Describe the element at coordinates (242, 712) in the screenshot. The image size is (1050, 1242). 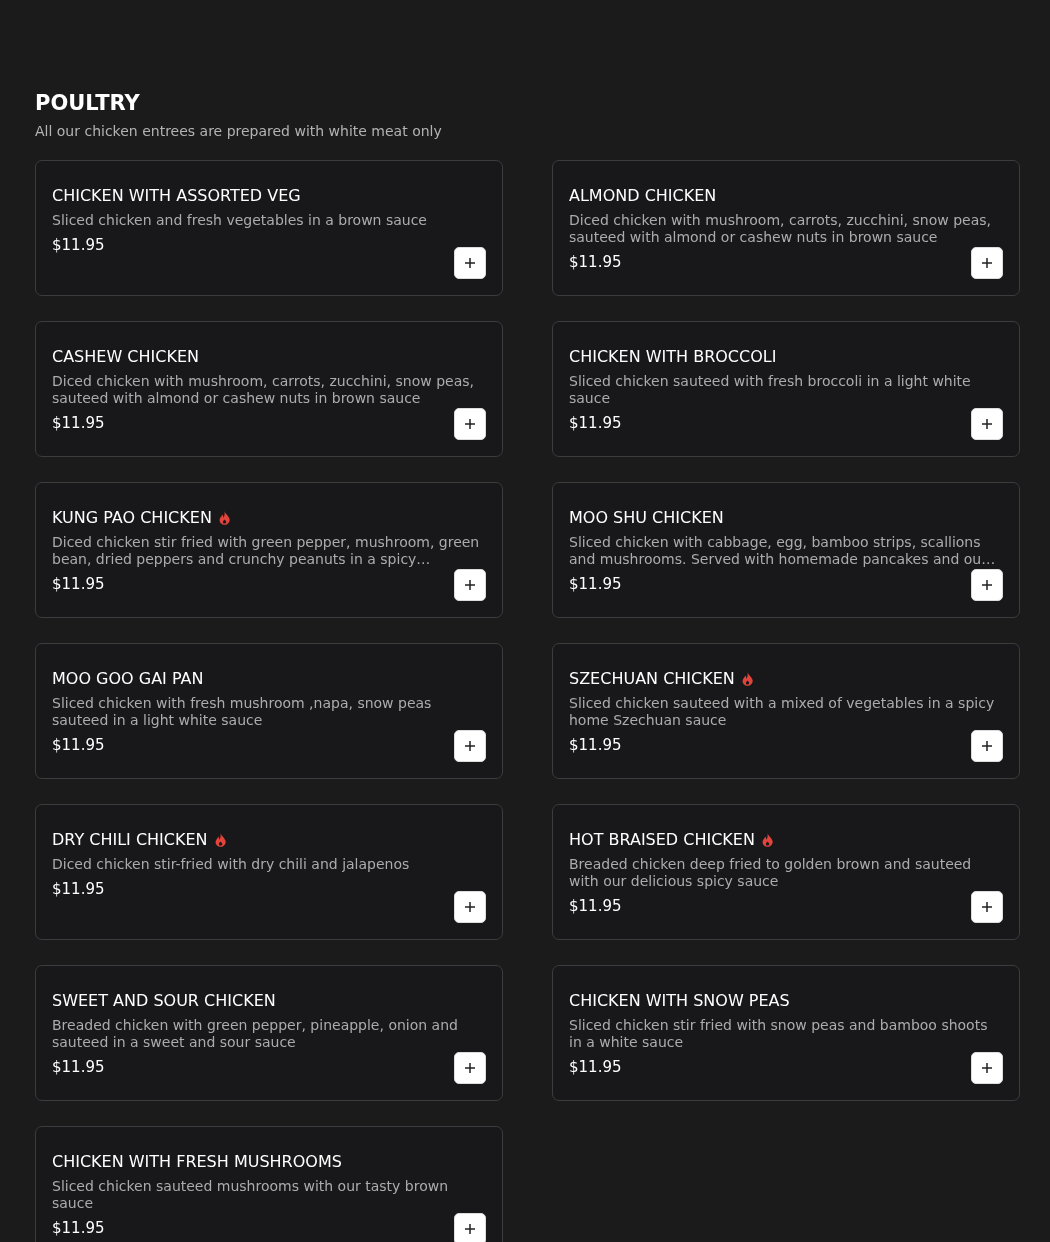
I see `item-description: Sliced chicken with fresh mushroom ,napa, snow peas sauteed in a light white sauce` at that location.